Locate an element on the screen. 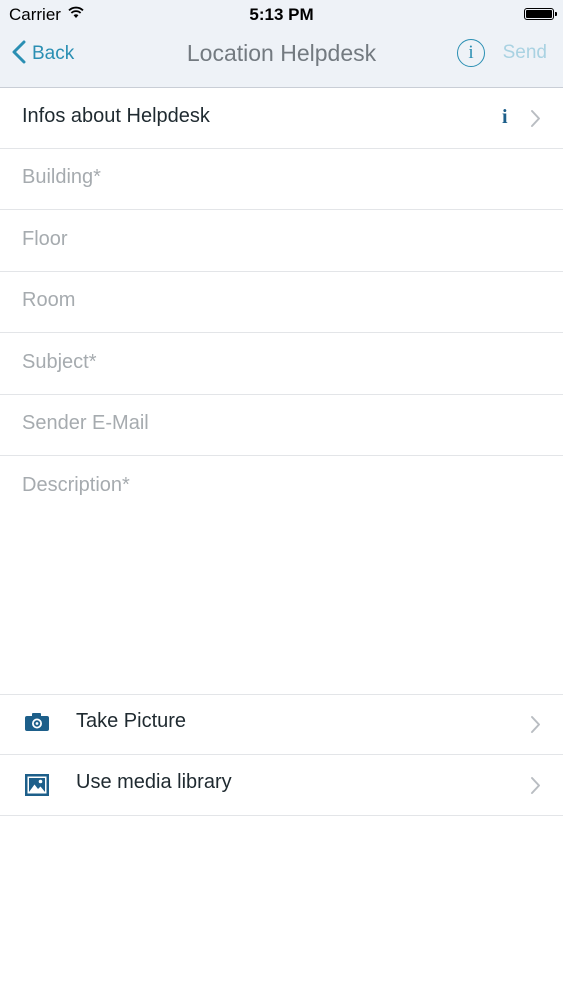 The width and height of the screenshot is (563, 1000). room-field: Room is located at coordinates (281, 302).